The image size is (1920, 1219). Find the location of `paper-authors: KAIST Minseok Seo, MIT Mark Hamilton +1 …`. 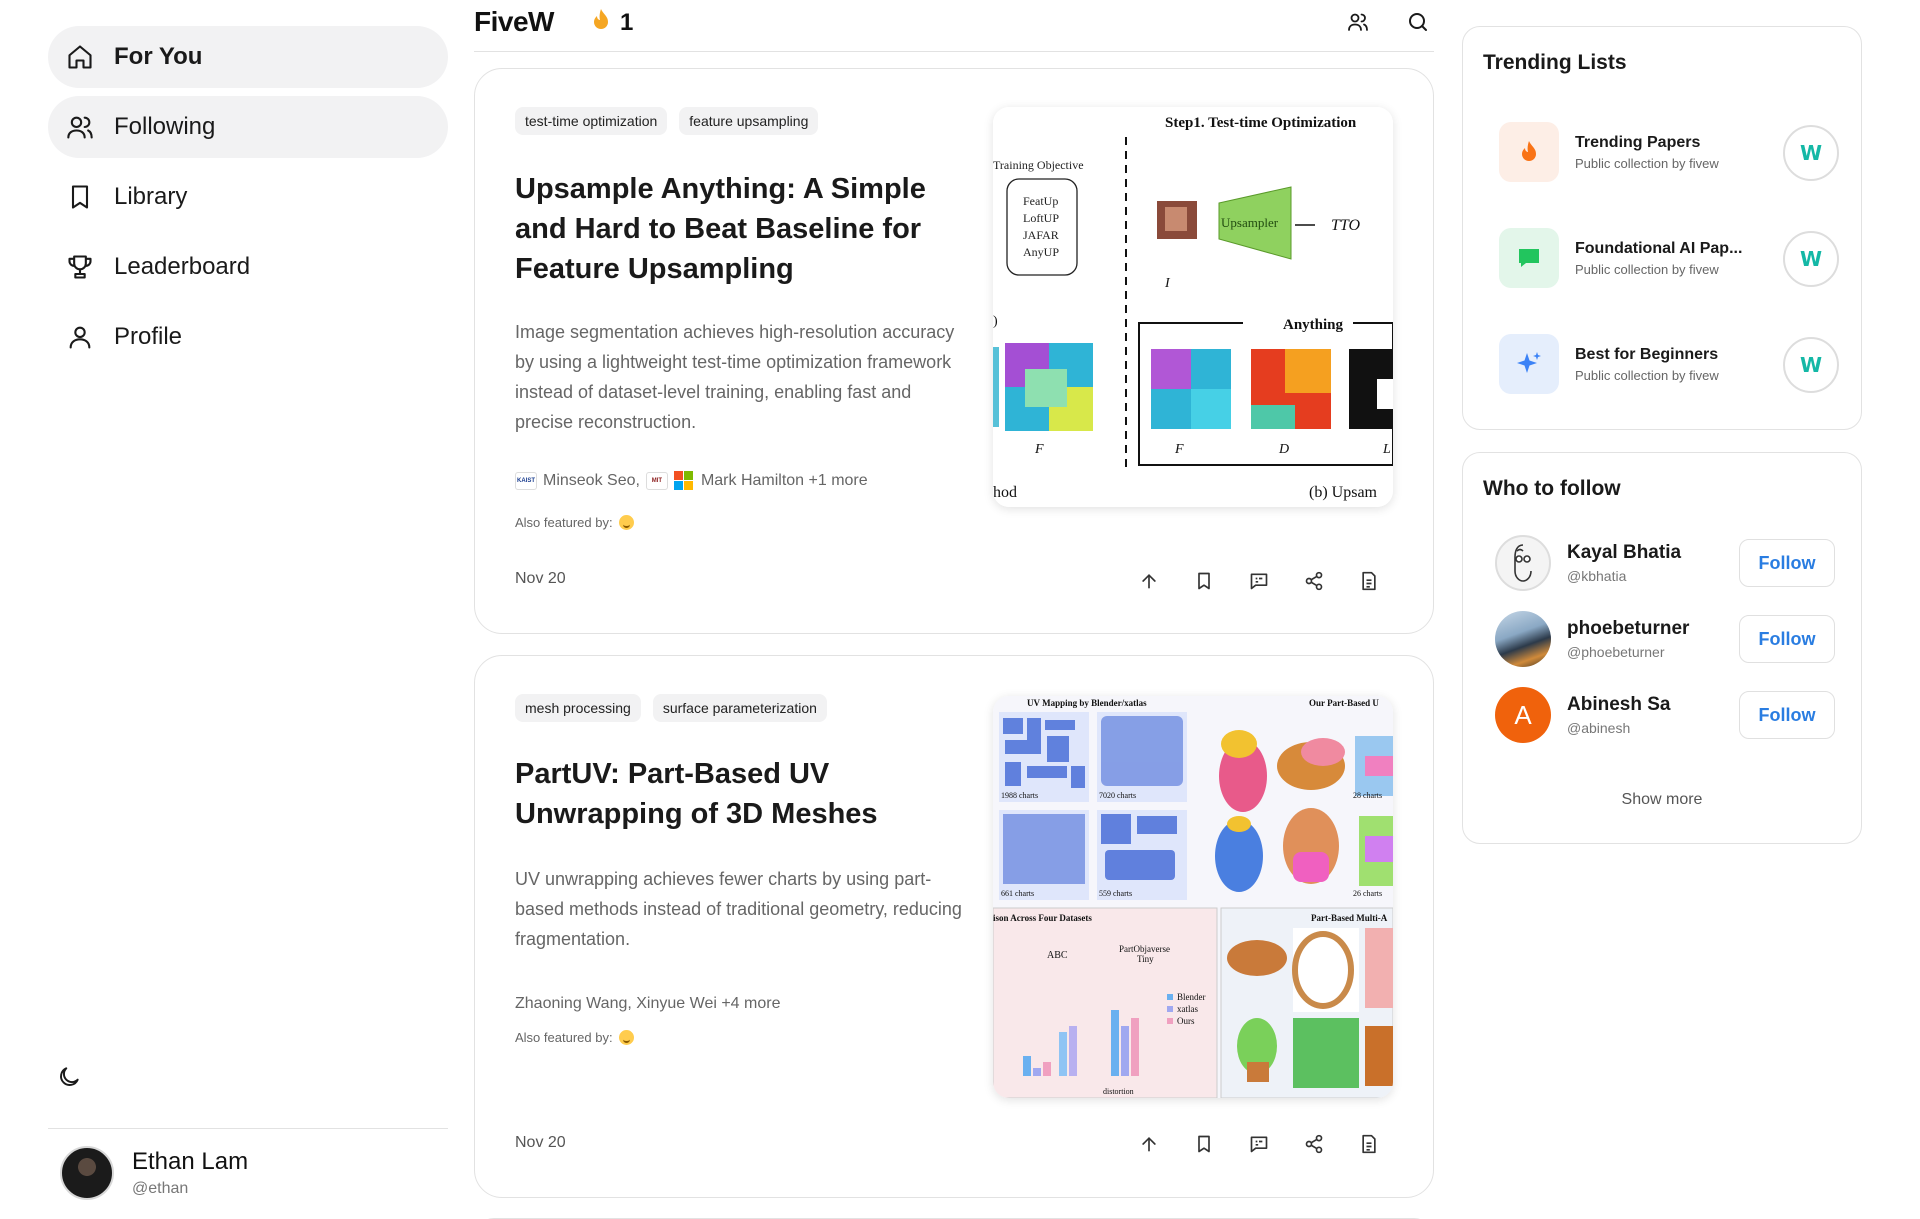

paper-authors: KAIST Minseok Seo, MIT Mark Hamilton +1 … is located at coordinates (691, 480).